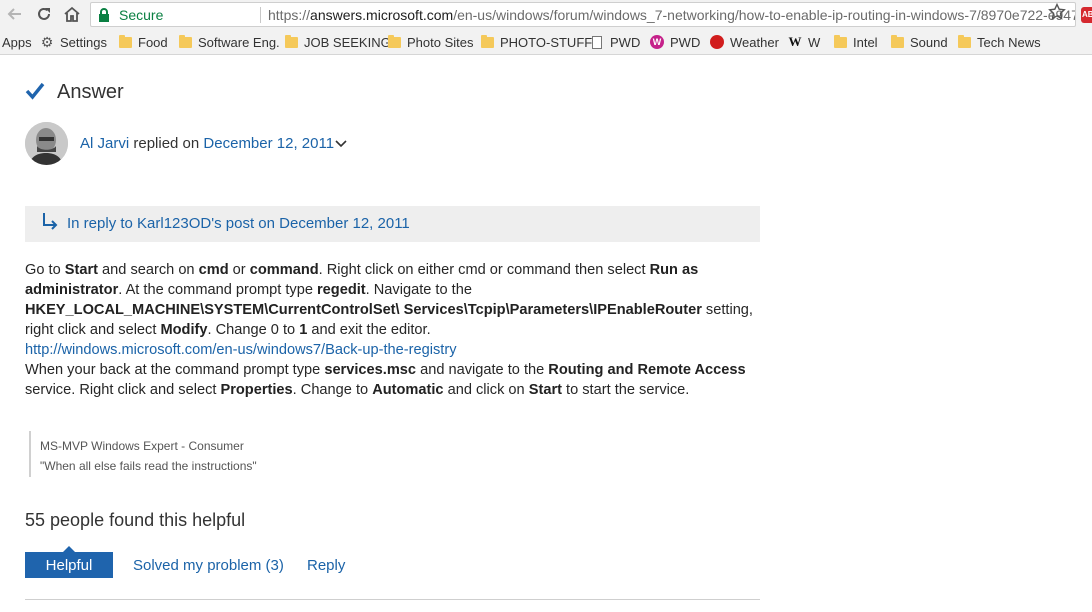 Image resolution: width=1092 pixels, height=612 pixels. What do you see at coordinates (213, 270) in the screenshot?
I see `body-bold-text: cmd` at bounding box center [213, 270].